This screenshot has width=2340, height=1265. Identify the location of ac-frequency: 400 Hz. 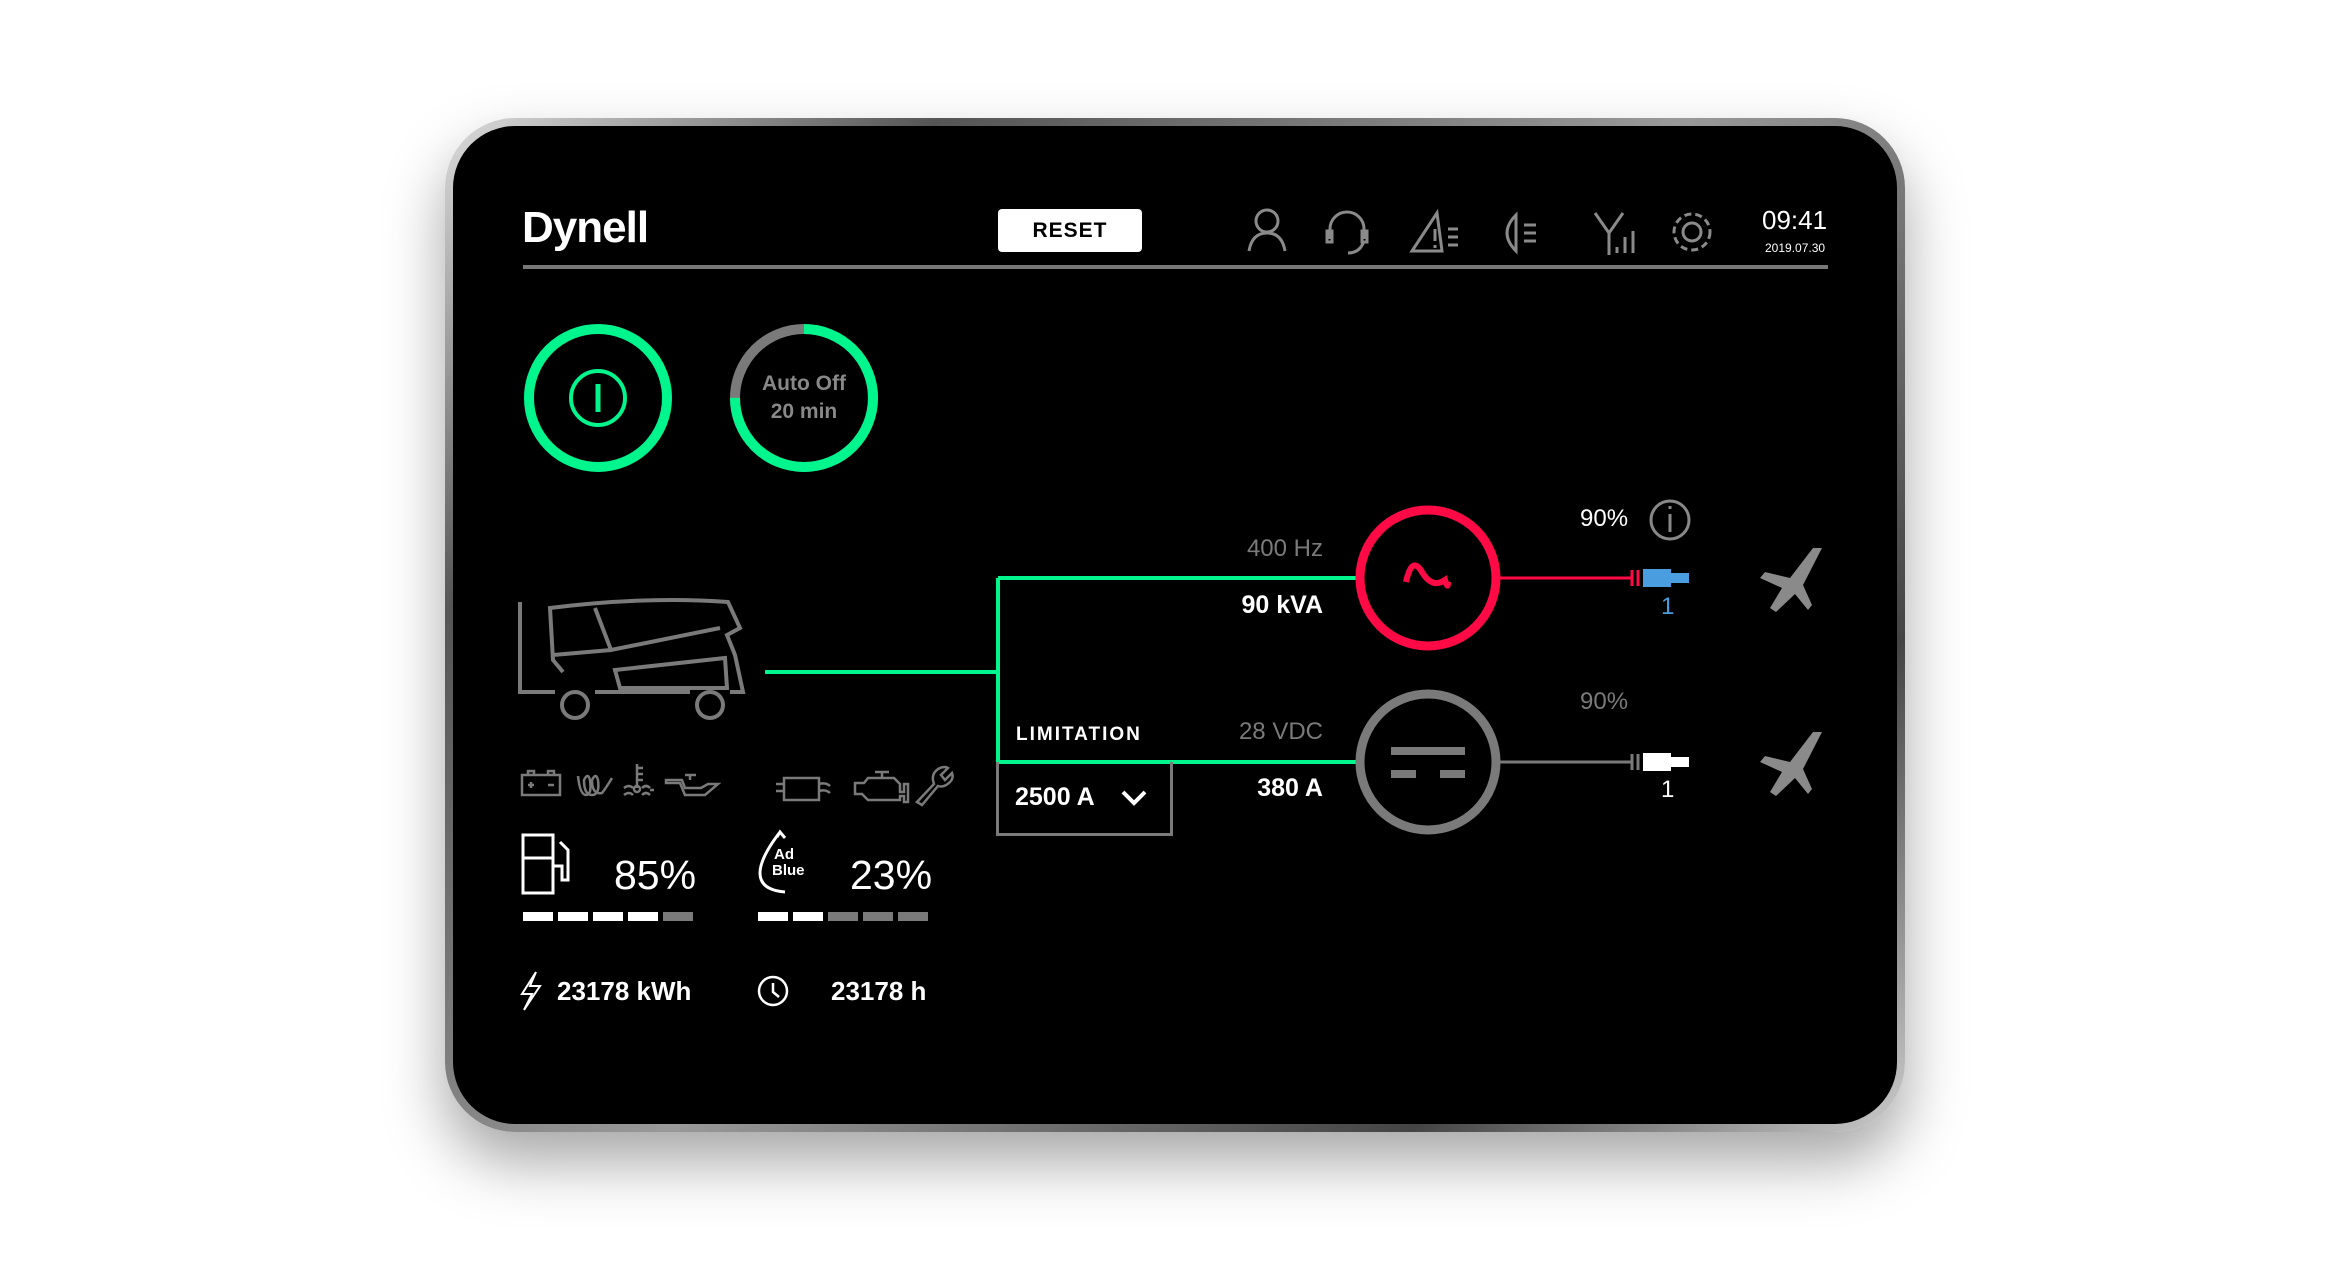
(1284, 548).